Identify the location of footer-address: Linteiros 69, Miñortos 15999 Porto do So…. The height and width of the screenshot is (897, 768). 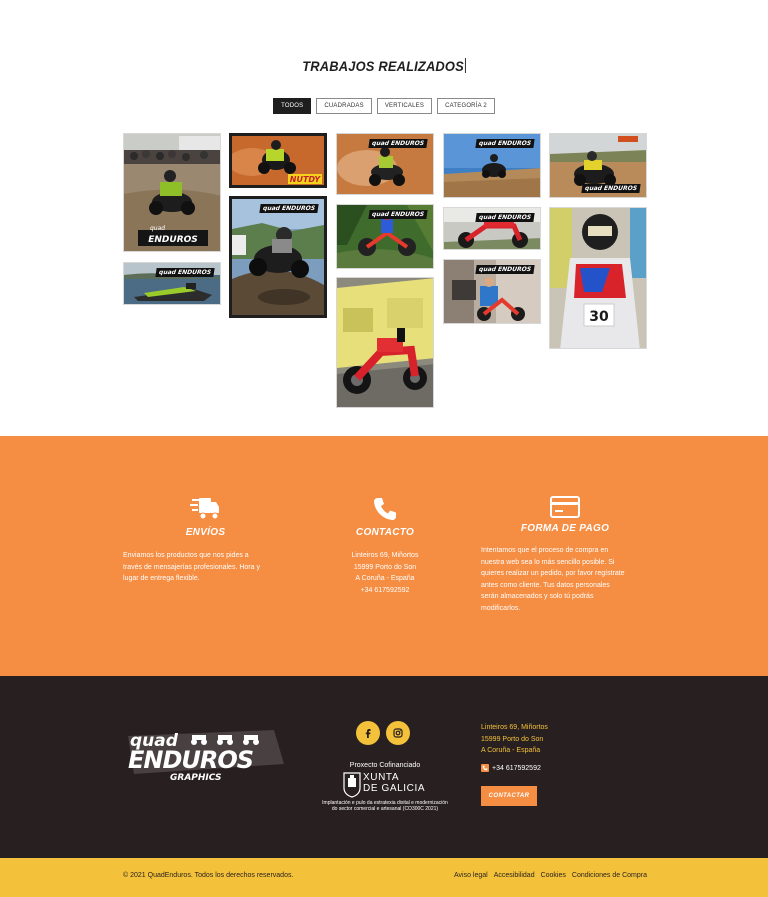
(514, 739).